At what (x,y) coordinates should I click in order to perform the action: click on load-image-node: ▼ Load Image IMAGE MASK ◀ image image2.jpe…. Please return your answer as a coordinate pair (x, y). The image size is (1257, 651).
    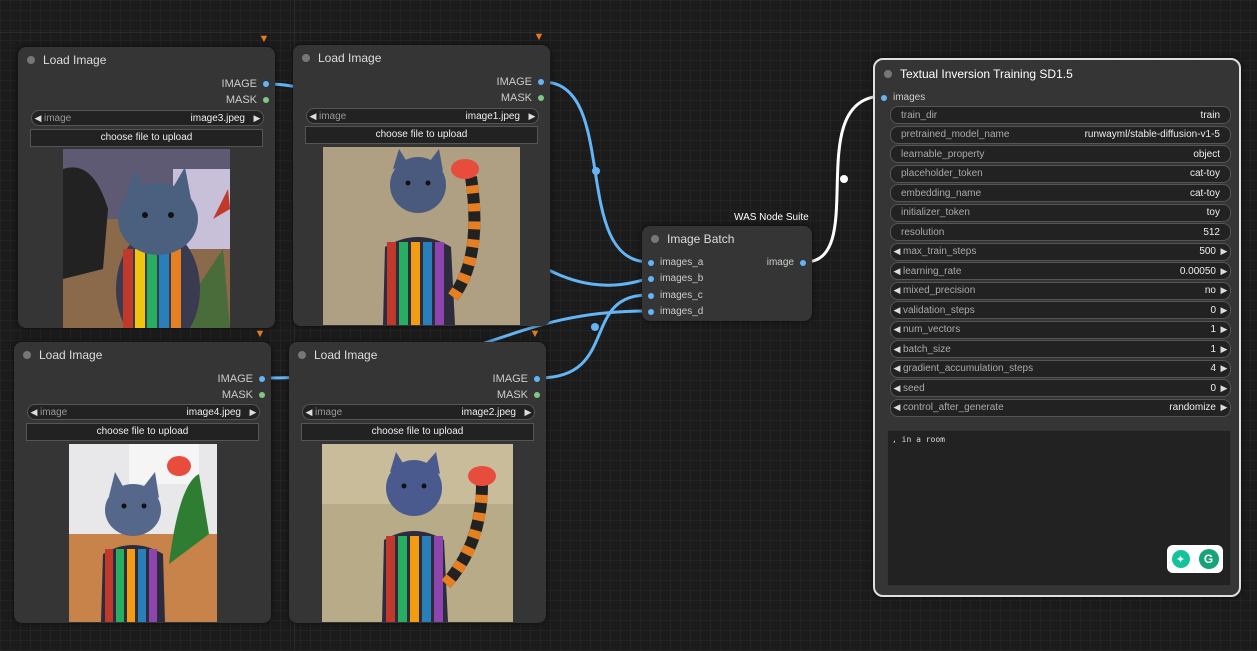
    Looking at the image, I should click on (417, 475).